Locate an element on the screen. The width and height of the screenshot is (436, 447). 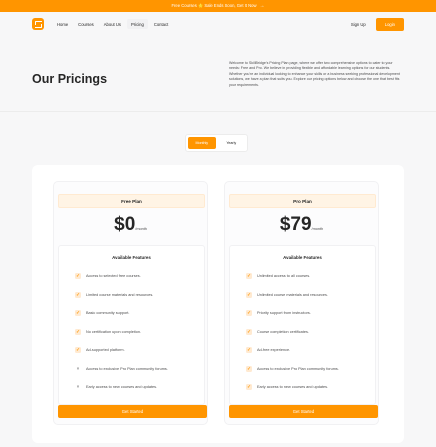
feature-item: ✓ Access to selected free courses. is located at coordinates (108, 276).